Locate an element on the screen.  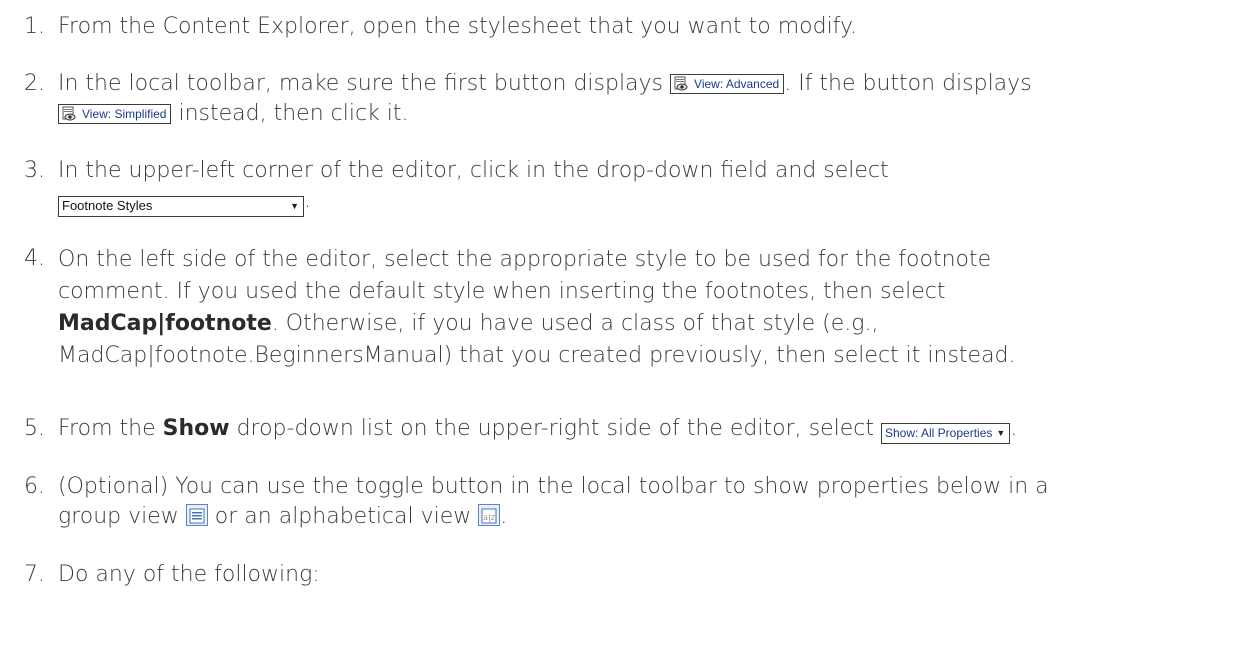
view-advanced-label: View: Advanced is located at coordinates (737, 84).